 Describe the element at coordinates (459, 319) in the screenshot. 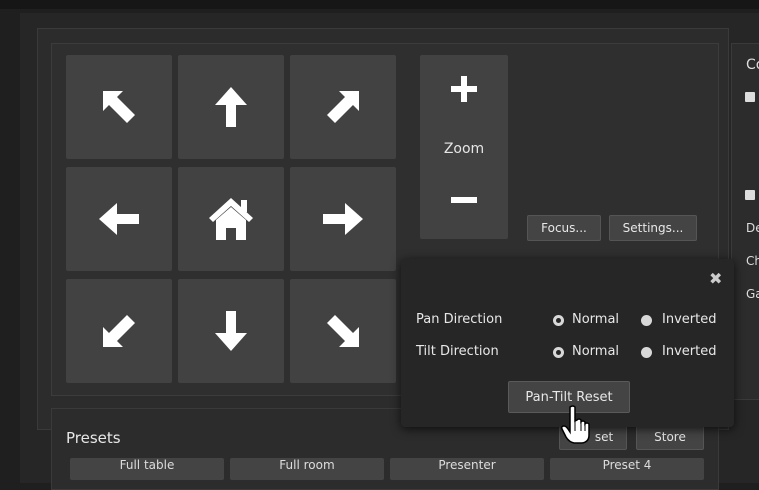

I see `pan-direction-label: Pan Direction` at that location.